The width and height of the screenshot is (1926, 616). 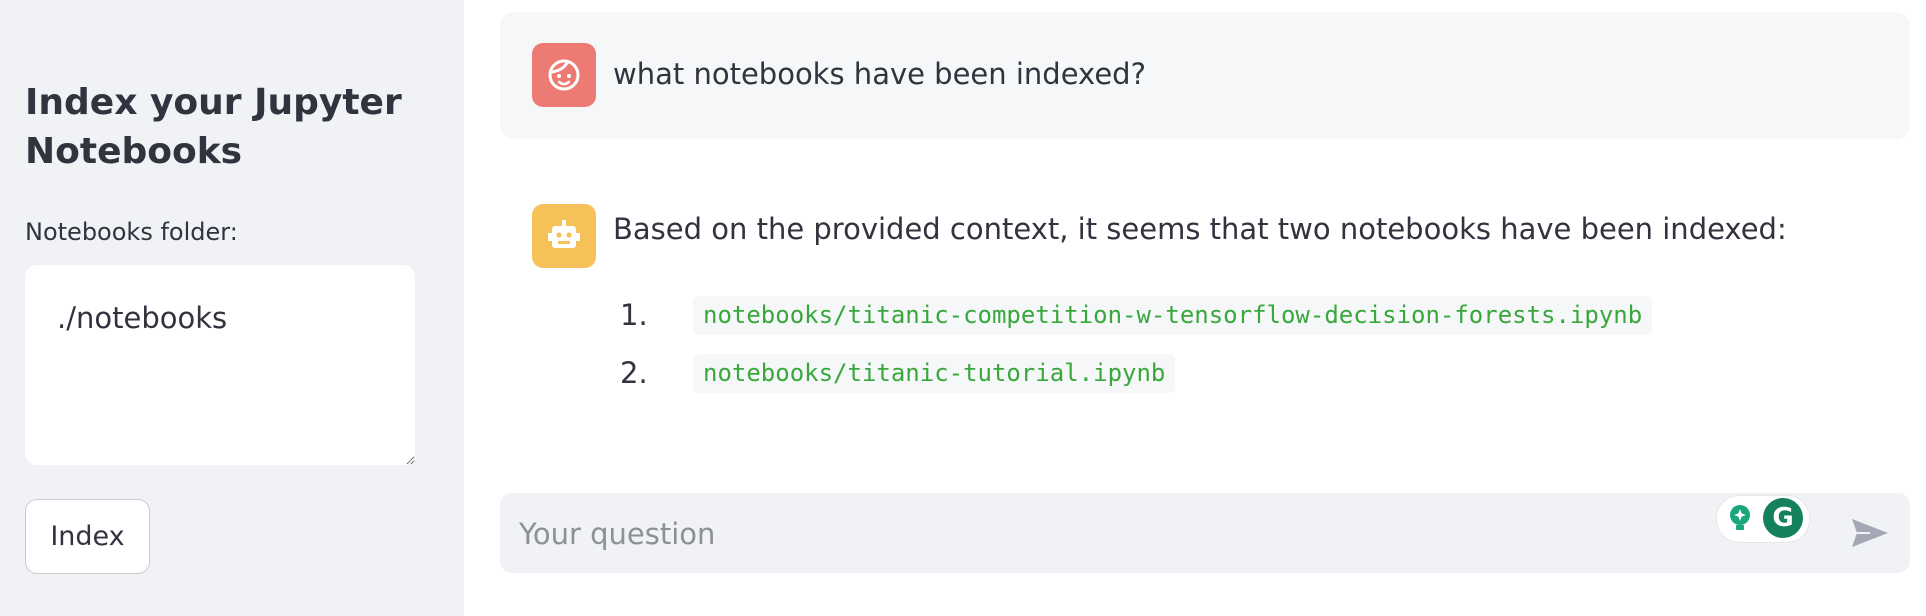 I want to click on chat-input-container: G, so click(x=1205, y=534).